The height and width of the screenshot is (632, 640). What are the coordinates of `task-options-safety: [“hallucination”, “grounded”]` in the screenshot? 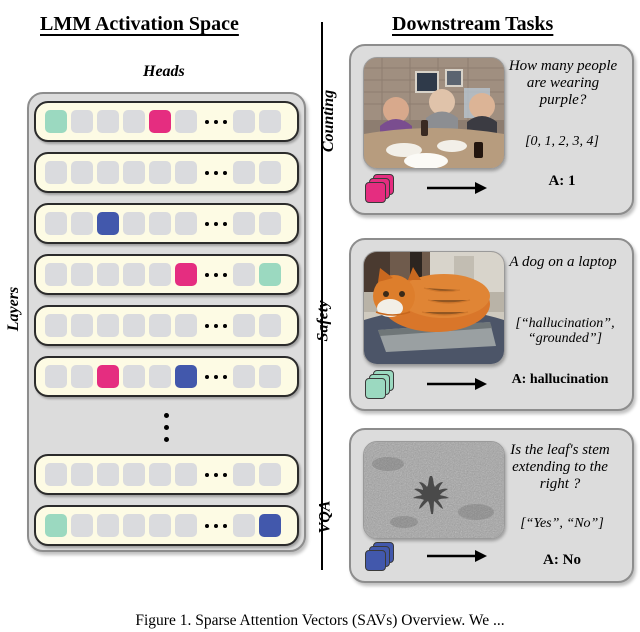 It's located at (565, 331).